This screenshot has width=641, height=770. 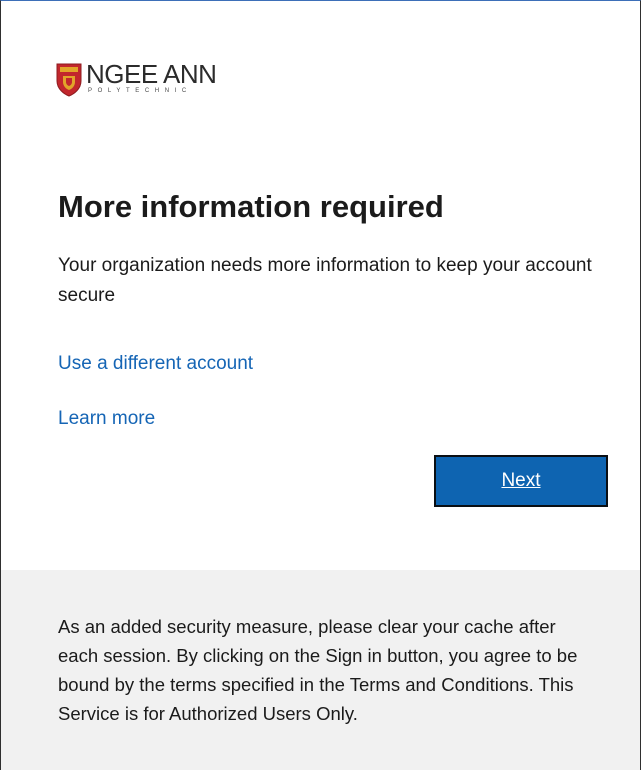 I want to click on logo-subtitle: POLYTECHNIC, so click(x=140, y=91).